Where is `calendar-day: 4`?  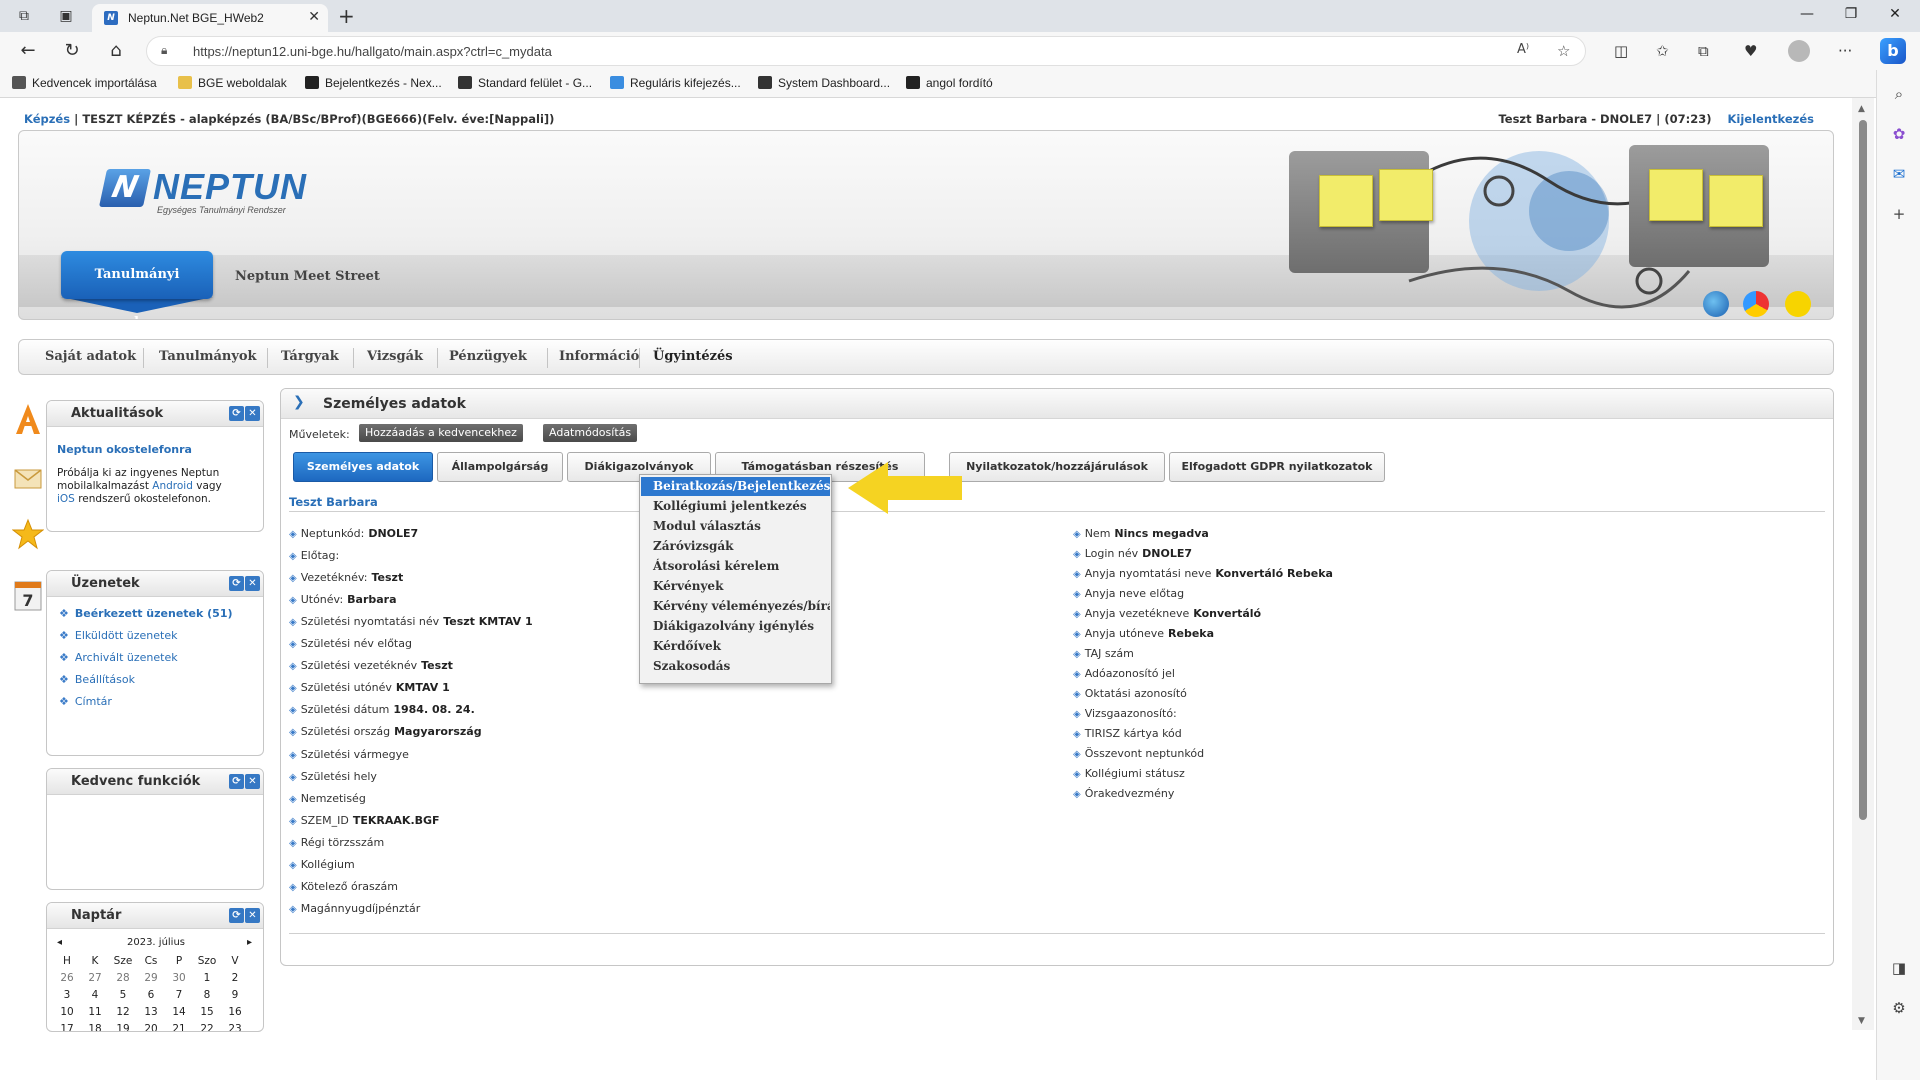
calendar-day: 4 is located at coordinates (95, 995).